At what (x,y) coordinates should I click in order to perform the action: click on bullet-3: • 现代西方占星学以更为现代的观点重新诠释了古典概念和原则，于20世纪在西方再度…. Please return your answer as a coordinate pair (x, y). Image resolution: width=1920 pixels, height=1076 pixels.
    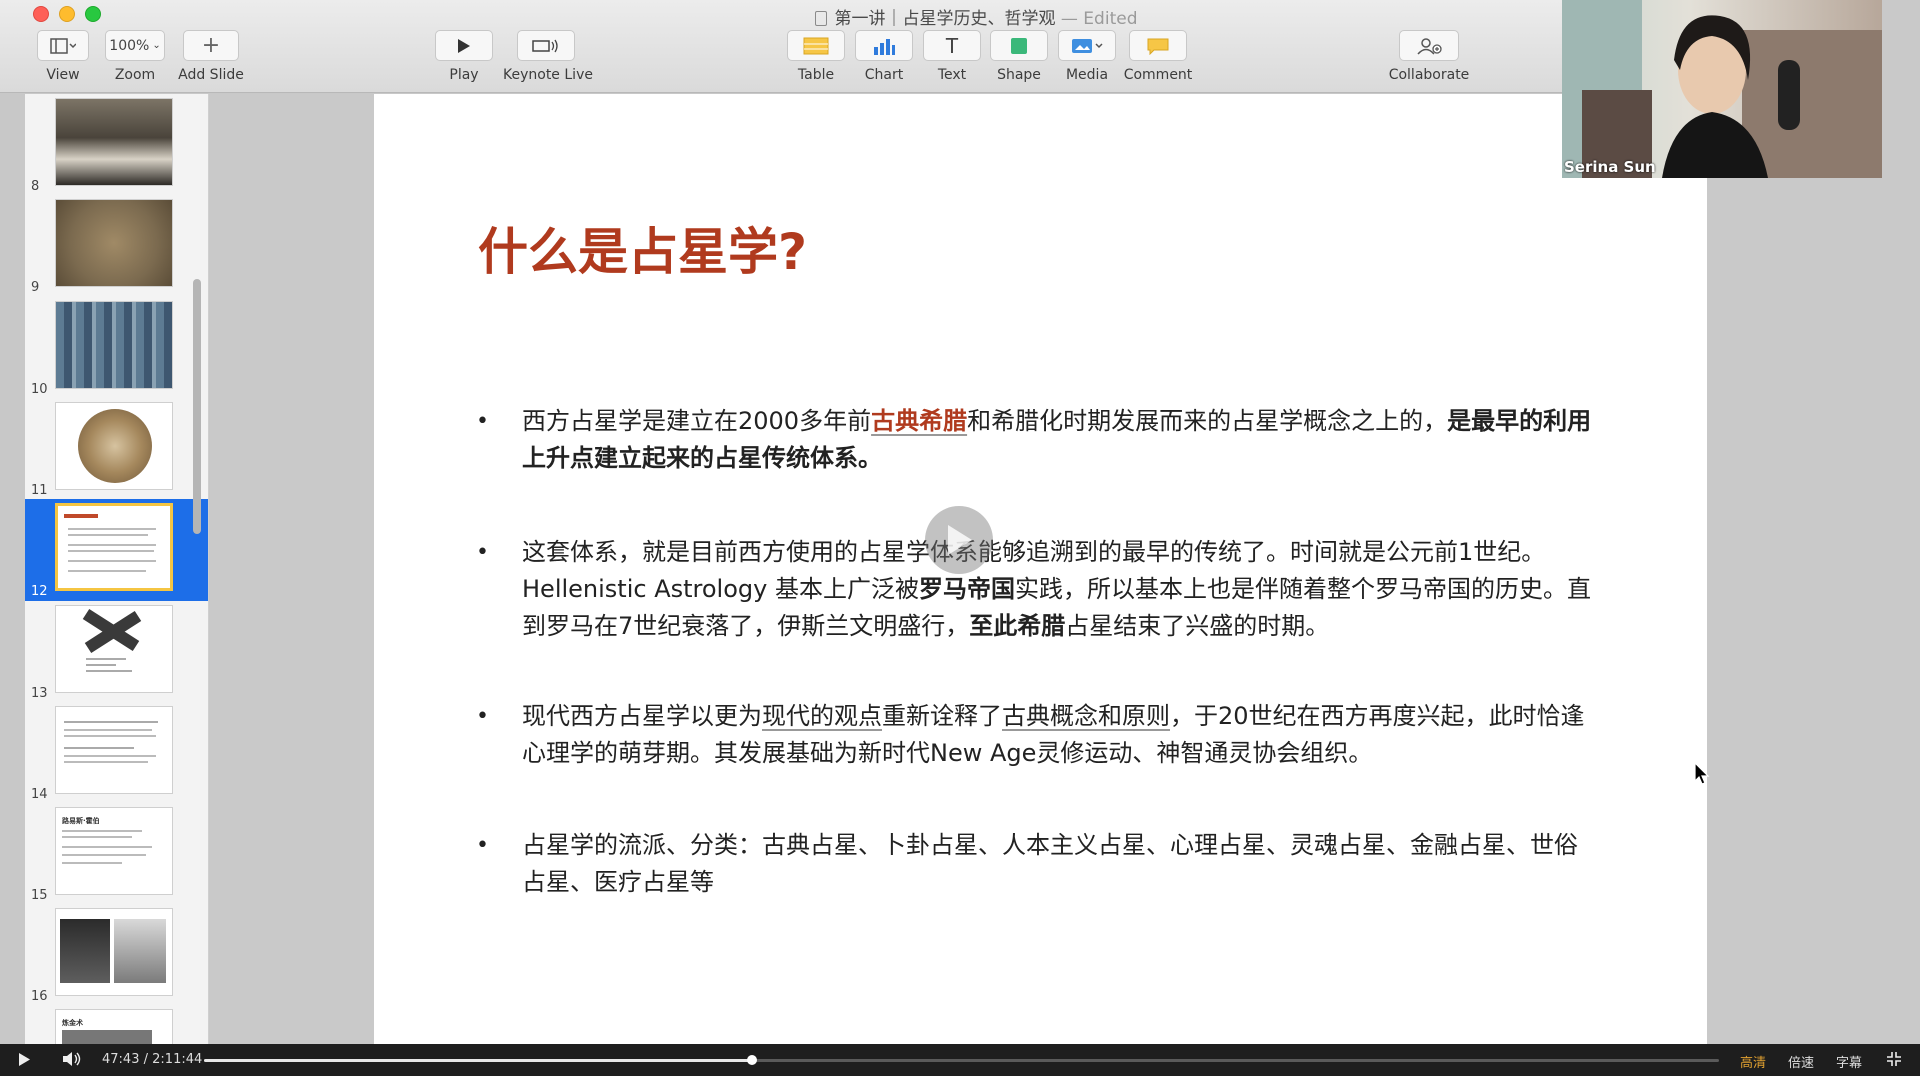
    Looking at the image, I should click on (1036, 735).